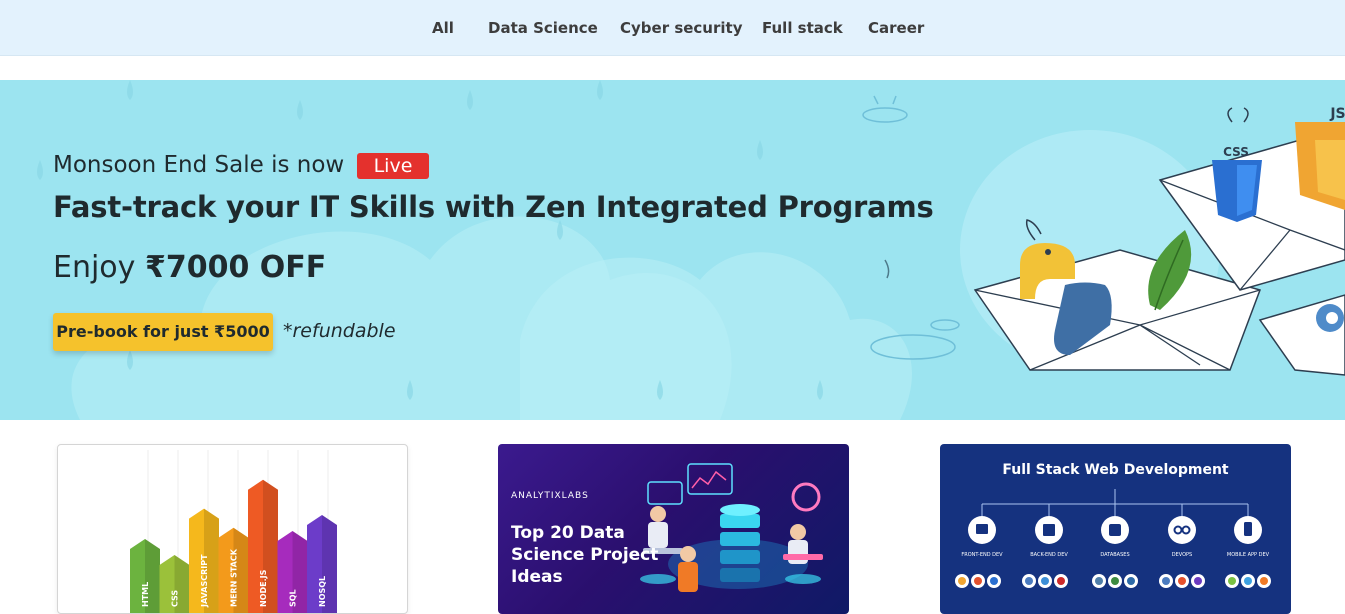 Image resolution: width=1345 pixels, height=614 pixels. Describe the element at coordinates (1182, 555) in the screenshot. I see `node-label: DEVOPS` at that location.